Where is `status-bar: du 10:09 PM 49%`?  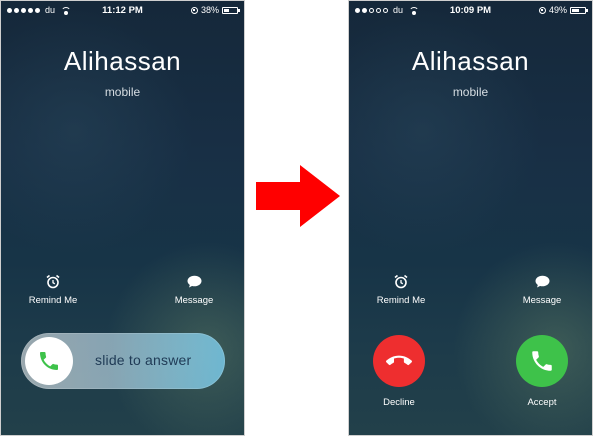 status-bar: du 10:09 PM 49% is located at coordinates (470, 11).